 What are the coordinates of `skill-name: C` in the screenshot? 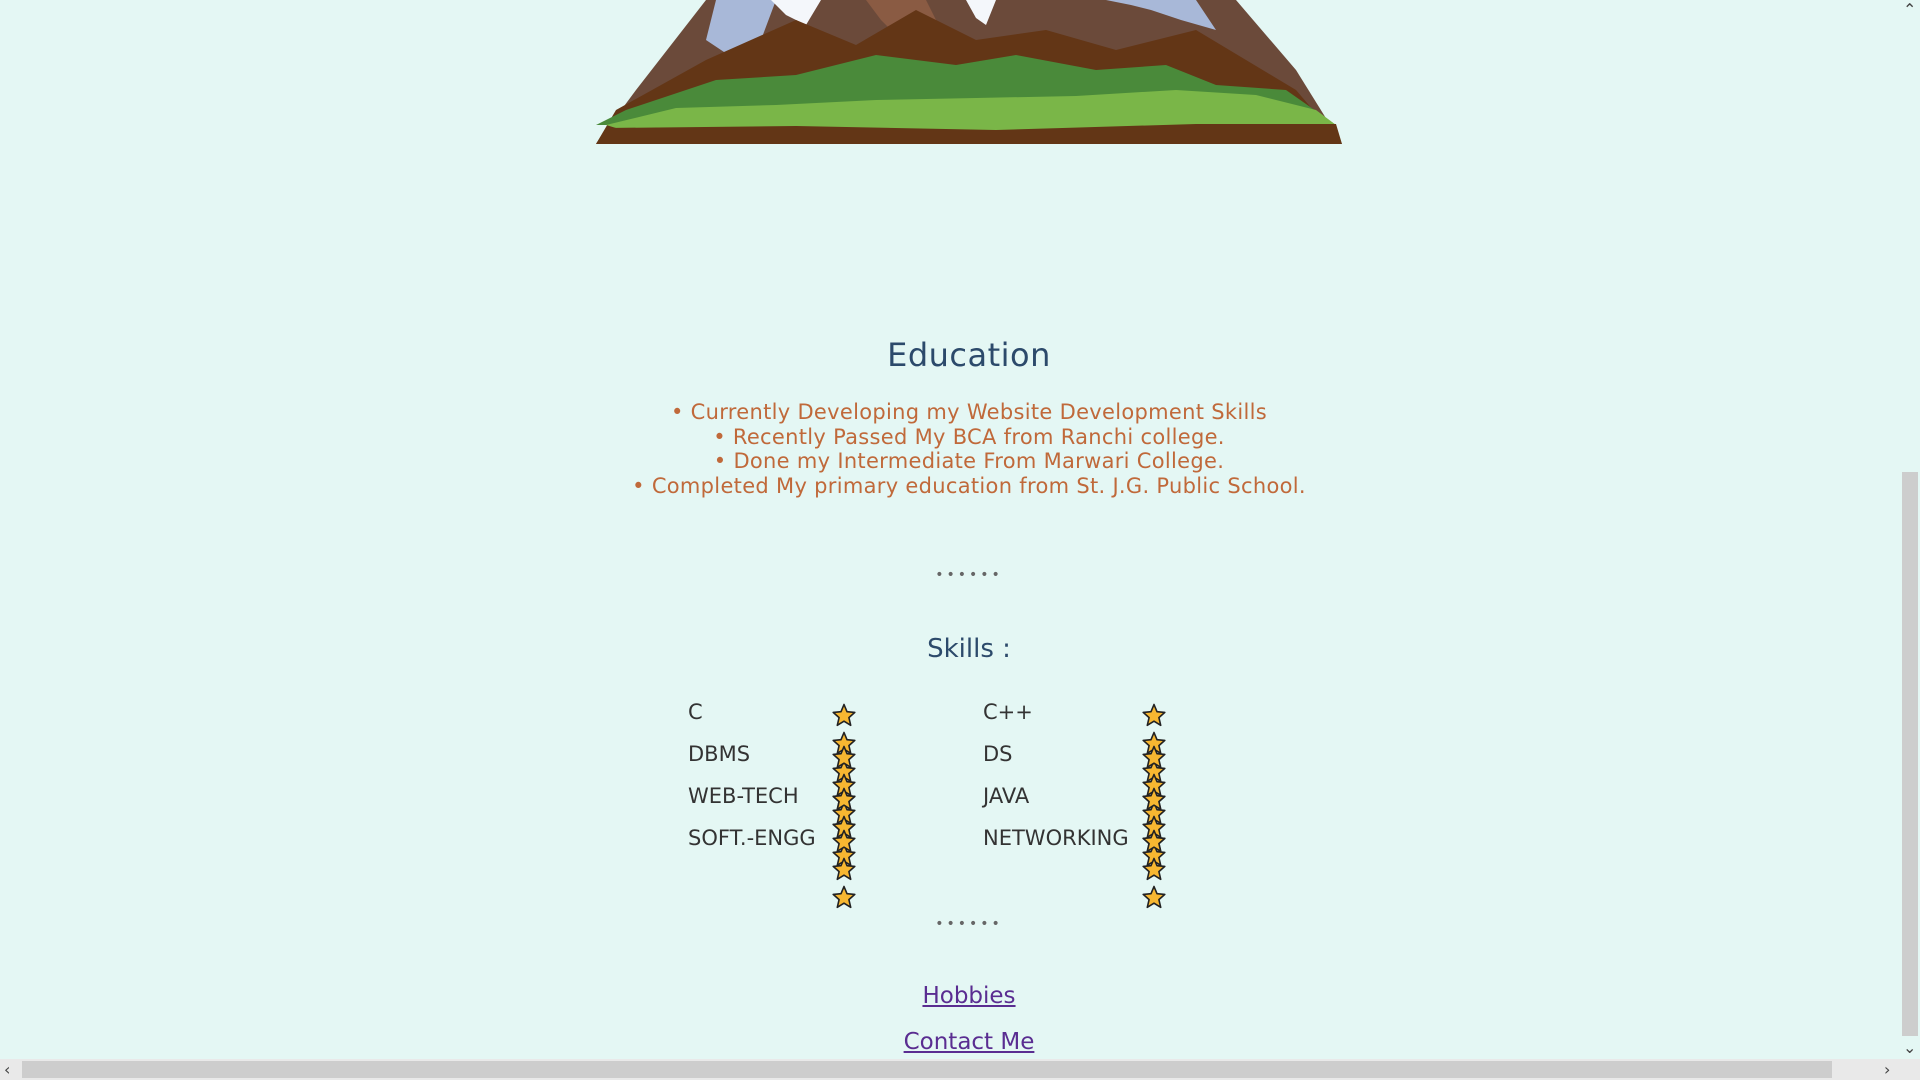 It's located at (695, 712).